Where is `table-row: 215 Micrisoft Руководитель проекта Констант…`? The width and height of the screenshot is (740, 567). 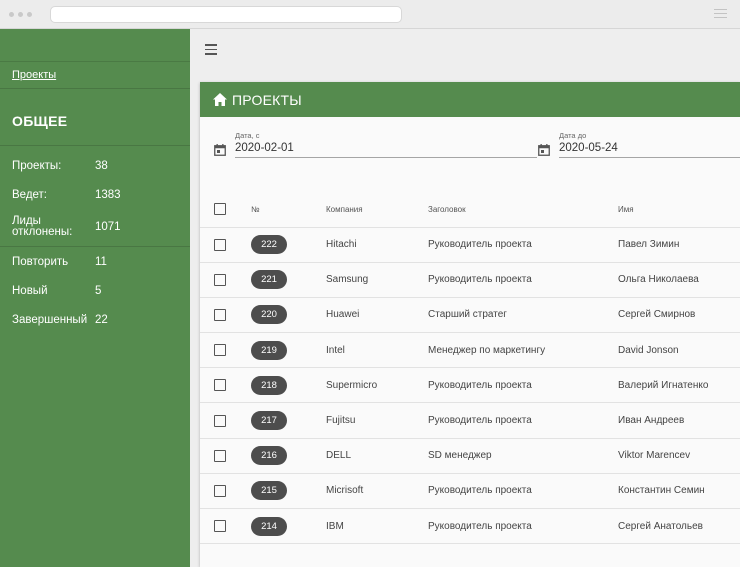 table-row: 215 Micrisoft Руководитель проекта Констант… is located at coordinates (470, 491).